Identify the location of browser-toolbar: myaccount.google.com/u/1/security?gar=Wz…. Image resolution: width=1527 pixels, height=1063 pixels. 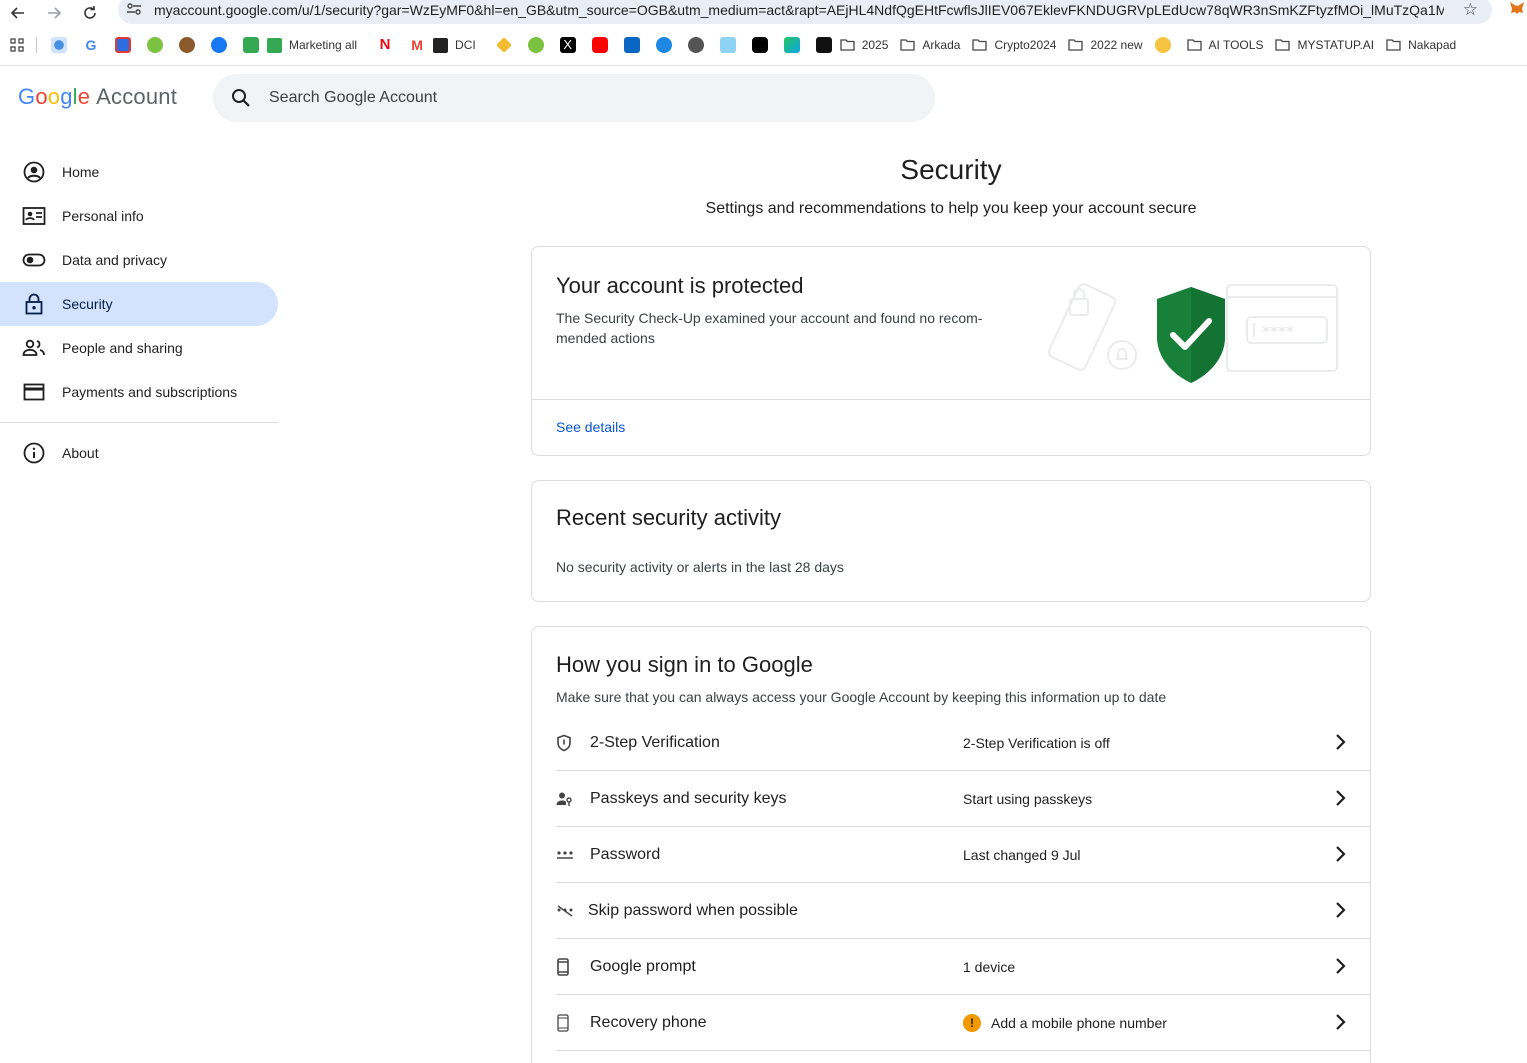
(763, 13).